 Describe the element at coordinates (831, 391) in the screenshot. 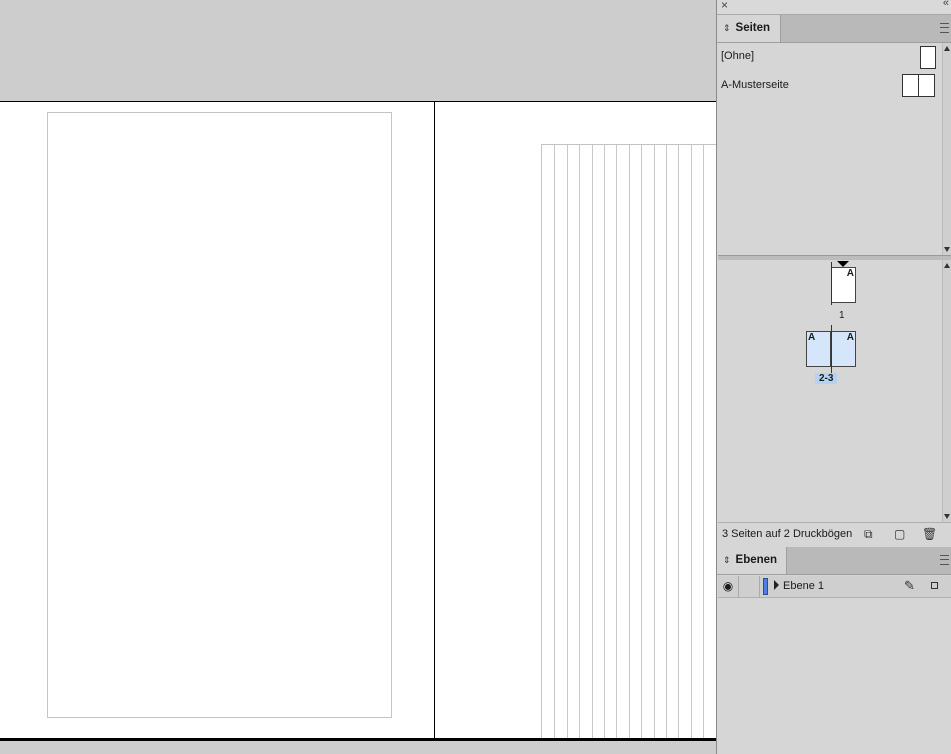

I see `document-pages-section: A 1 A A 2-3` at that location.